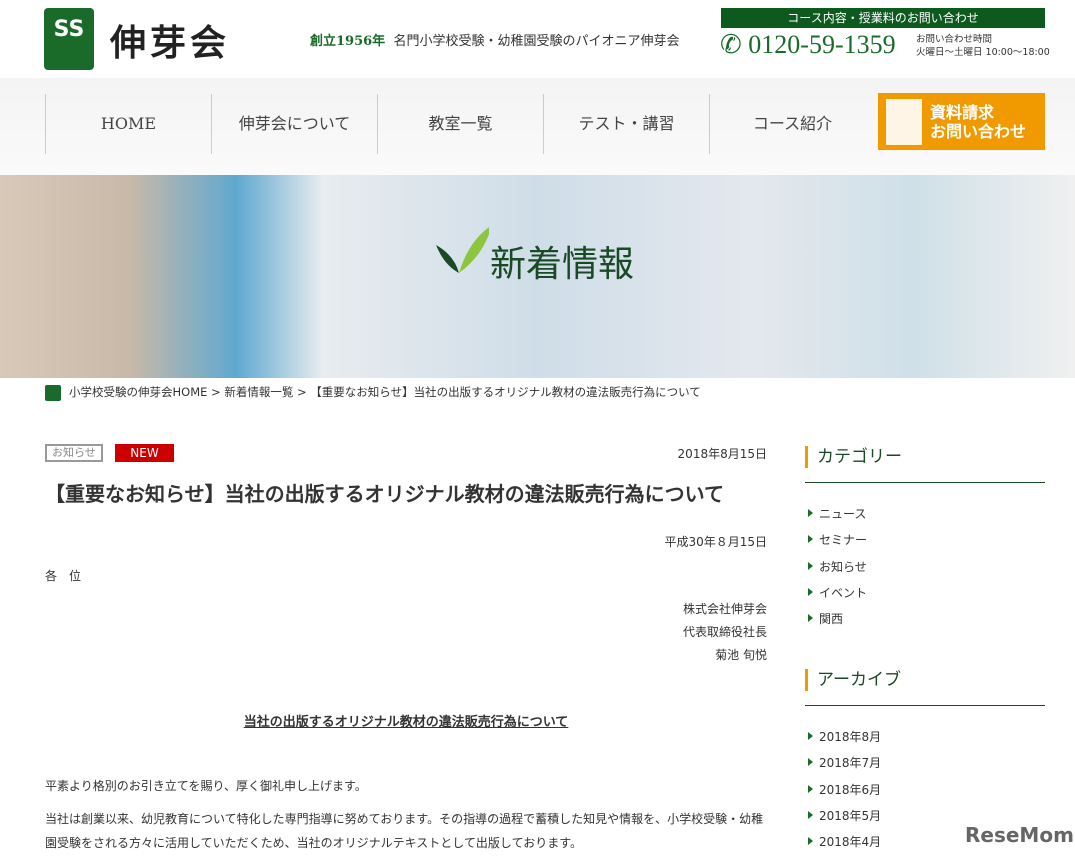  I want to click on hours-label: お問い合わせ時間, so click(954, 39).